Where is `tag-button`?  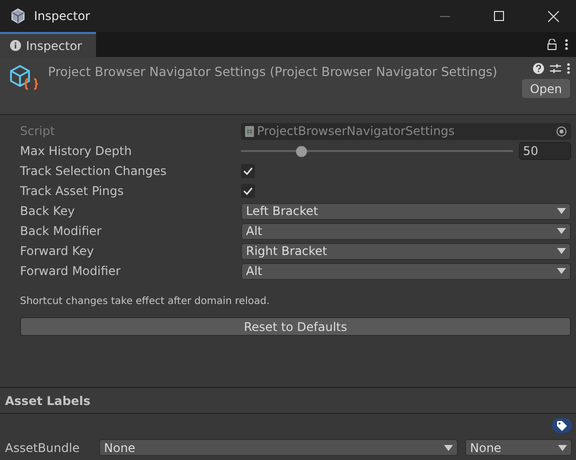
tag-button is located at coordinates (562, 425).